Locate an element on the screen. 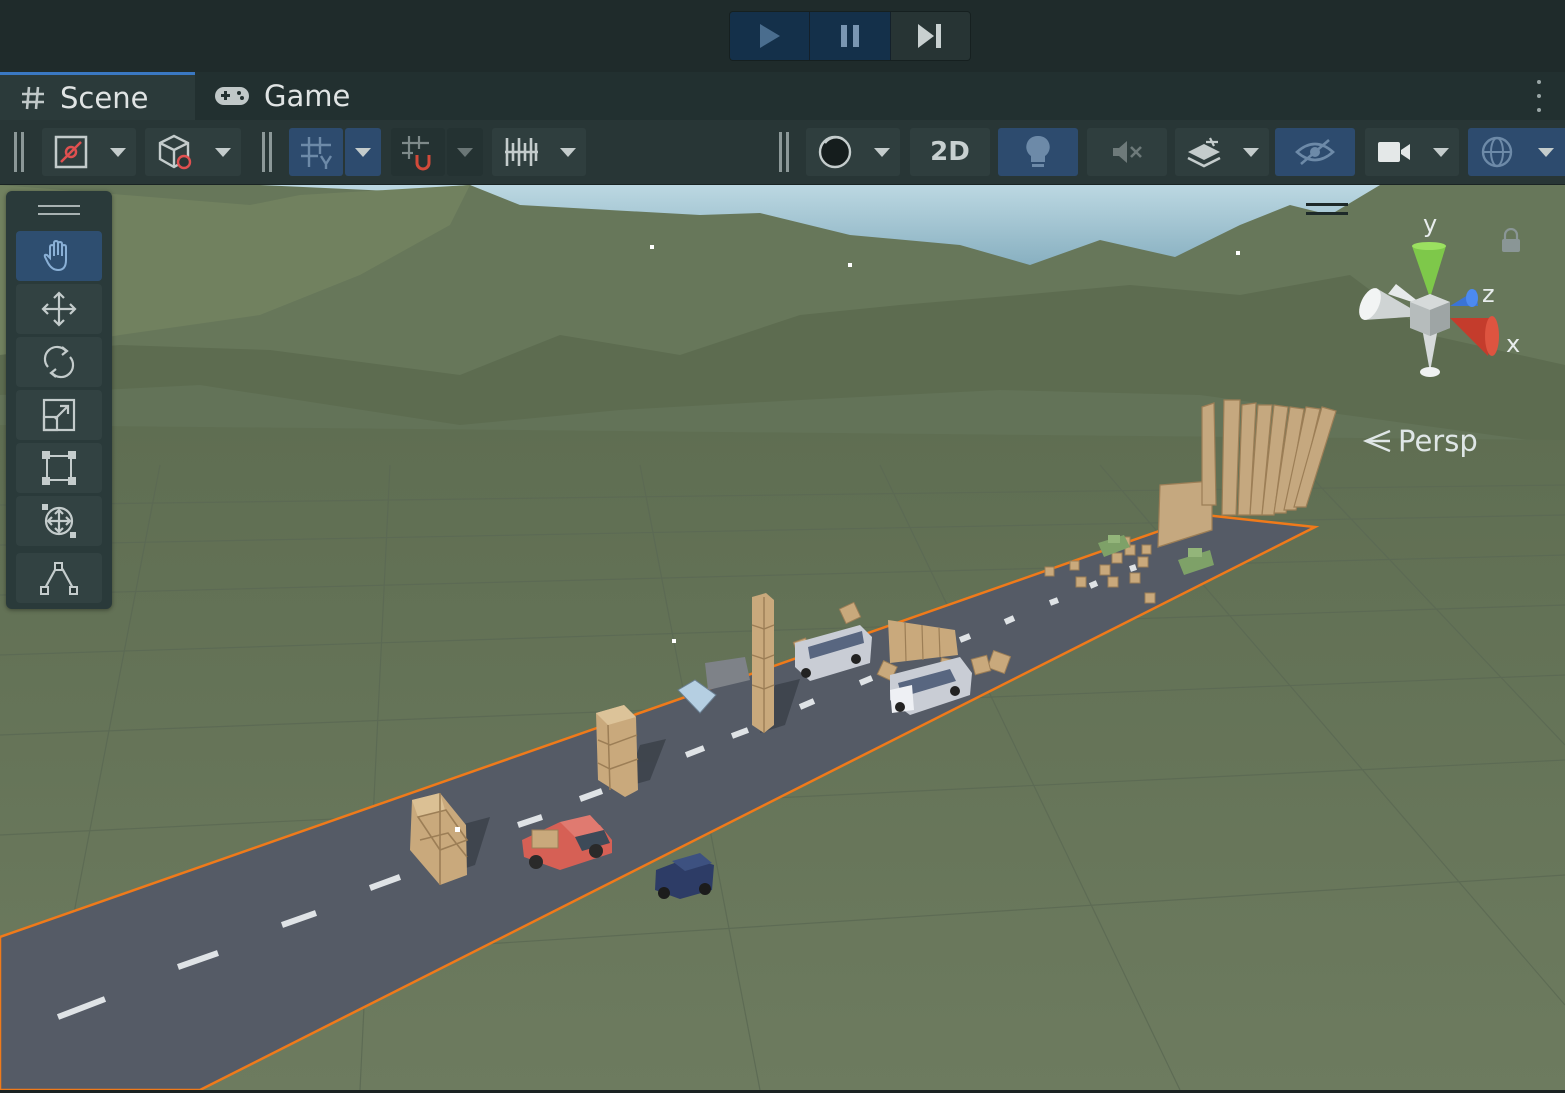 This screenshot has width=1565, height=1093. grid-snap-dropdown is located at coordinates (363, 152).